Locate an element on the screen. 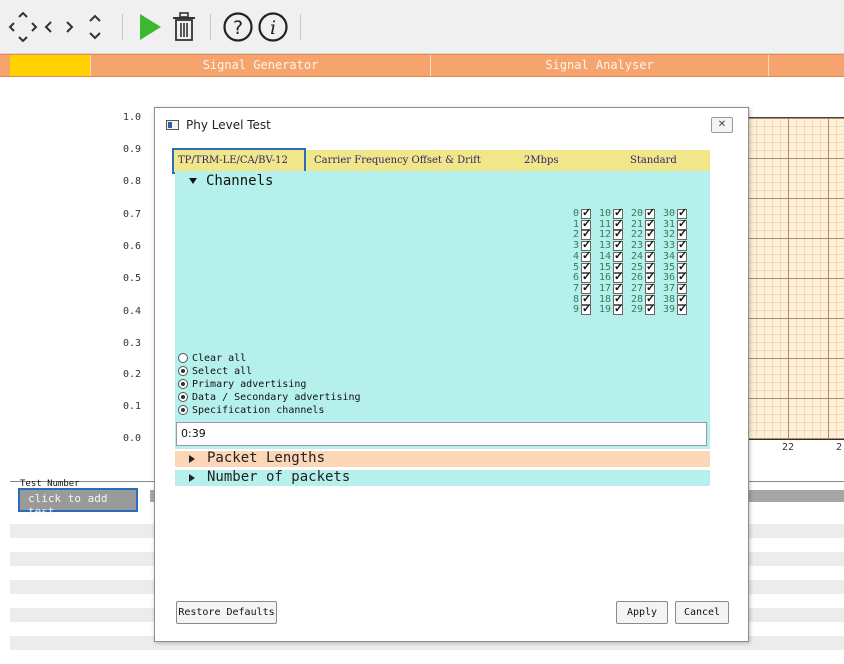  x-tick-label: 22 is located at coordinates (788, 447).